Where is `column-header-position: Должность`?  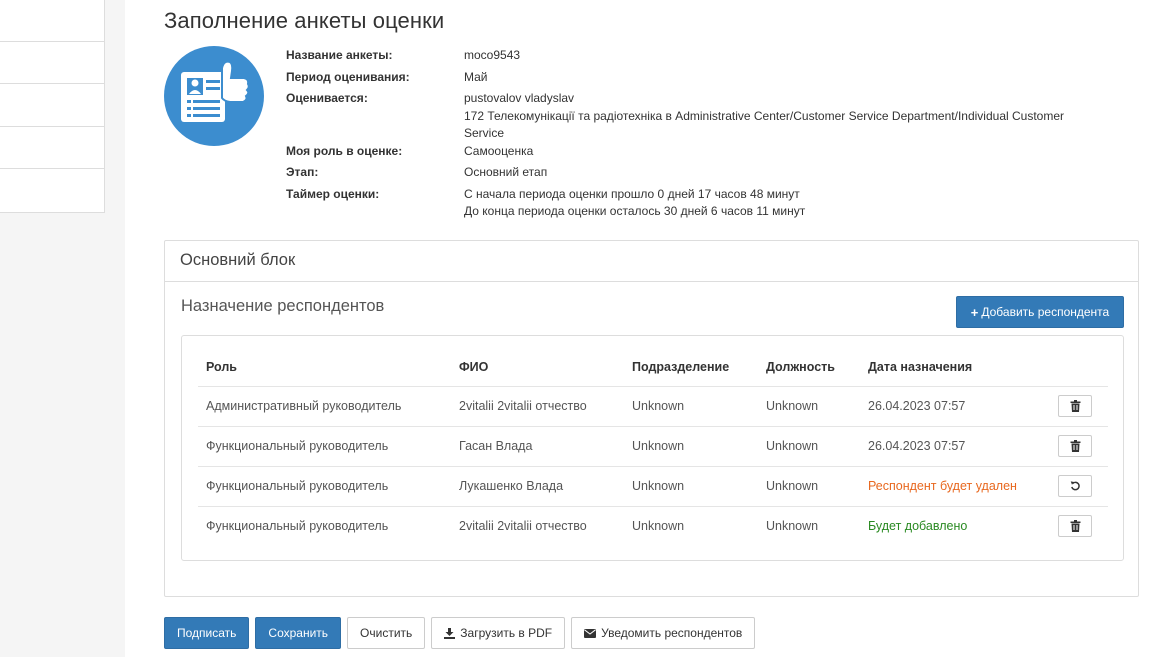 column-header-position: Должность is located at coordinates (809, 367).